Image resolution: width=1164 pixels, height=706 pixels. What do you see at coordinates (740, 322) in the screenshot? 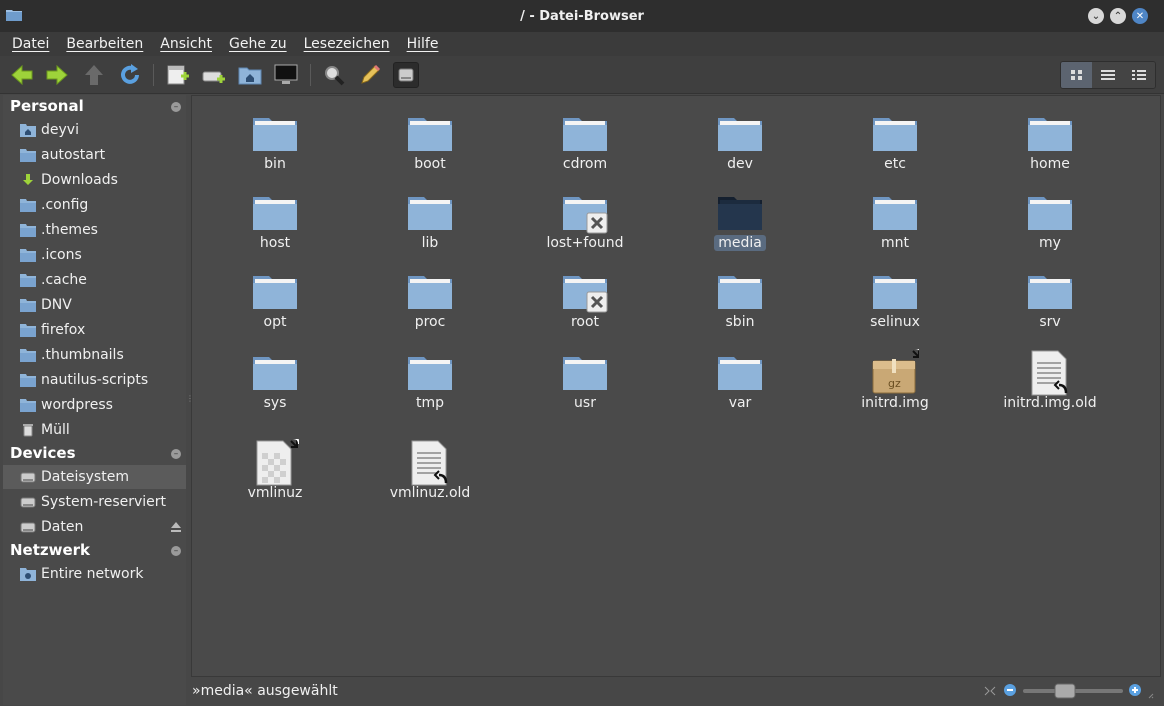
I see `file-name: sbin` at bounding box center [740, 322].